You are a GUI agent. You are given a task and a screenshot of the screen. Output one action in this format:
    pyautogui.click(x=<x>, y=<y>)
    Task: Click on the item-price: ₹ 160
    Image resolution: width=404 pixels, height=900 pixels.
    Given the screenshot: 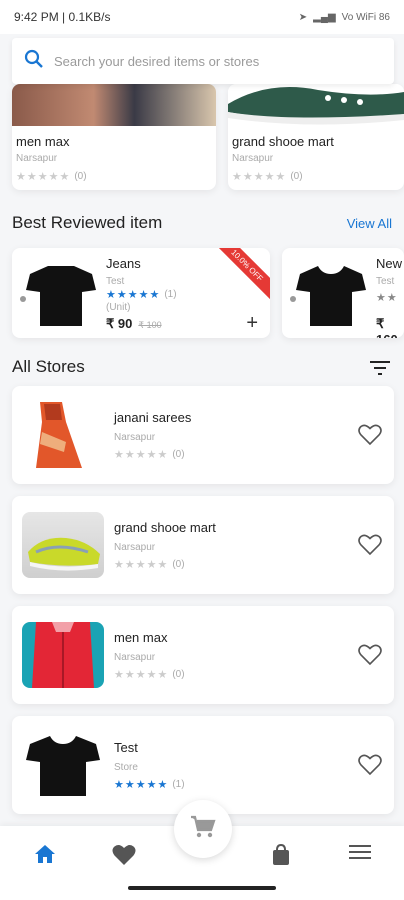 What is the action you would take?
    pyautogui.click(x=387, y=327)
    